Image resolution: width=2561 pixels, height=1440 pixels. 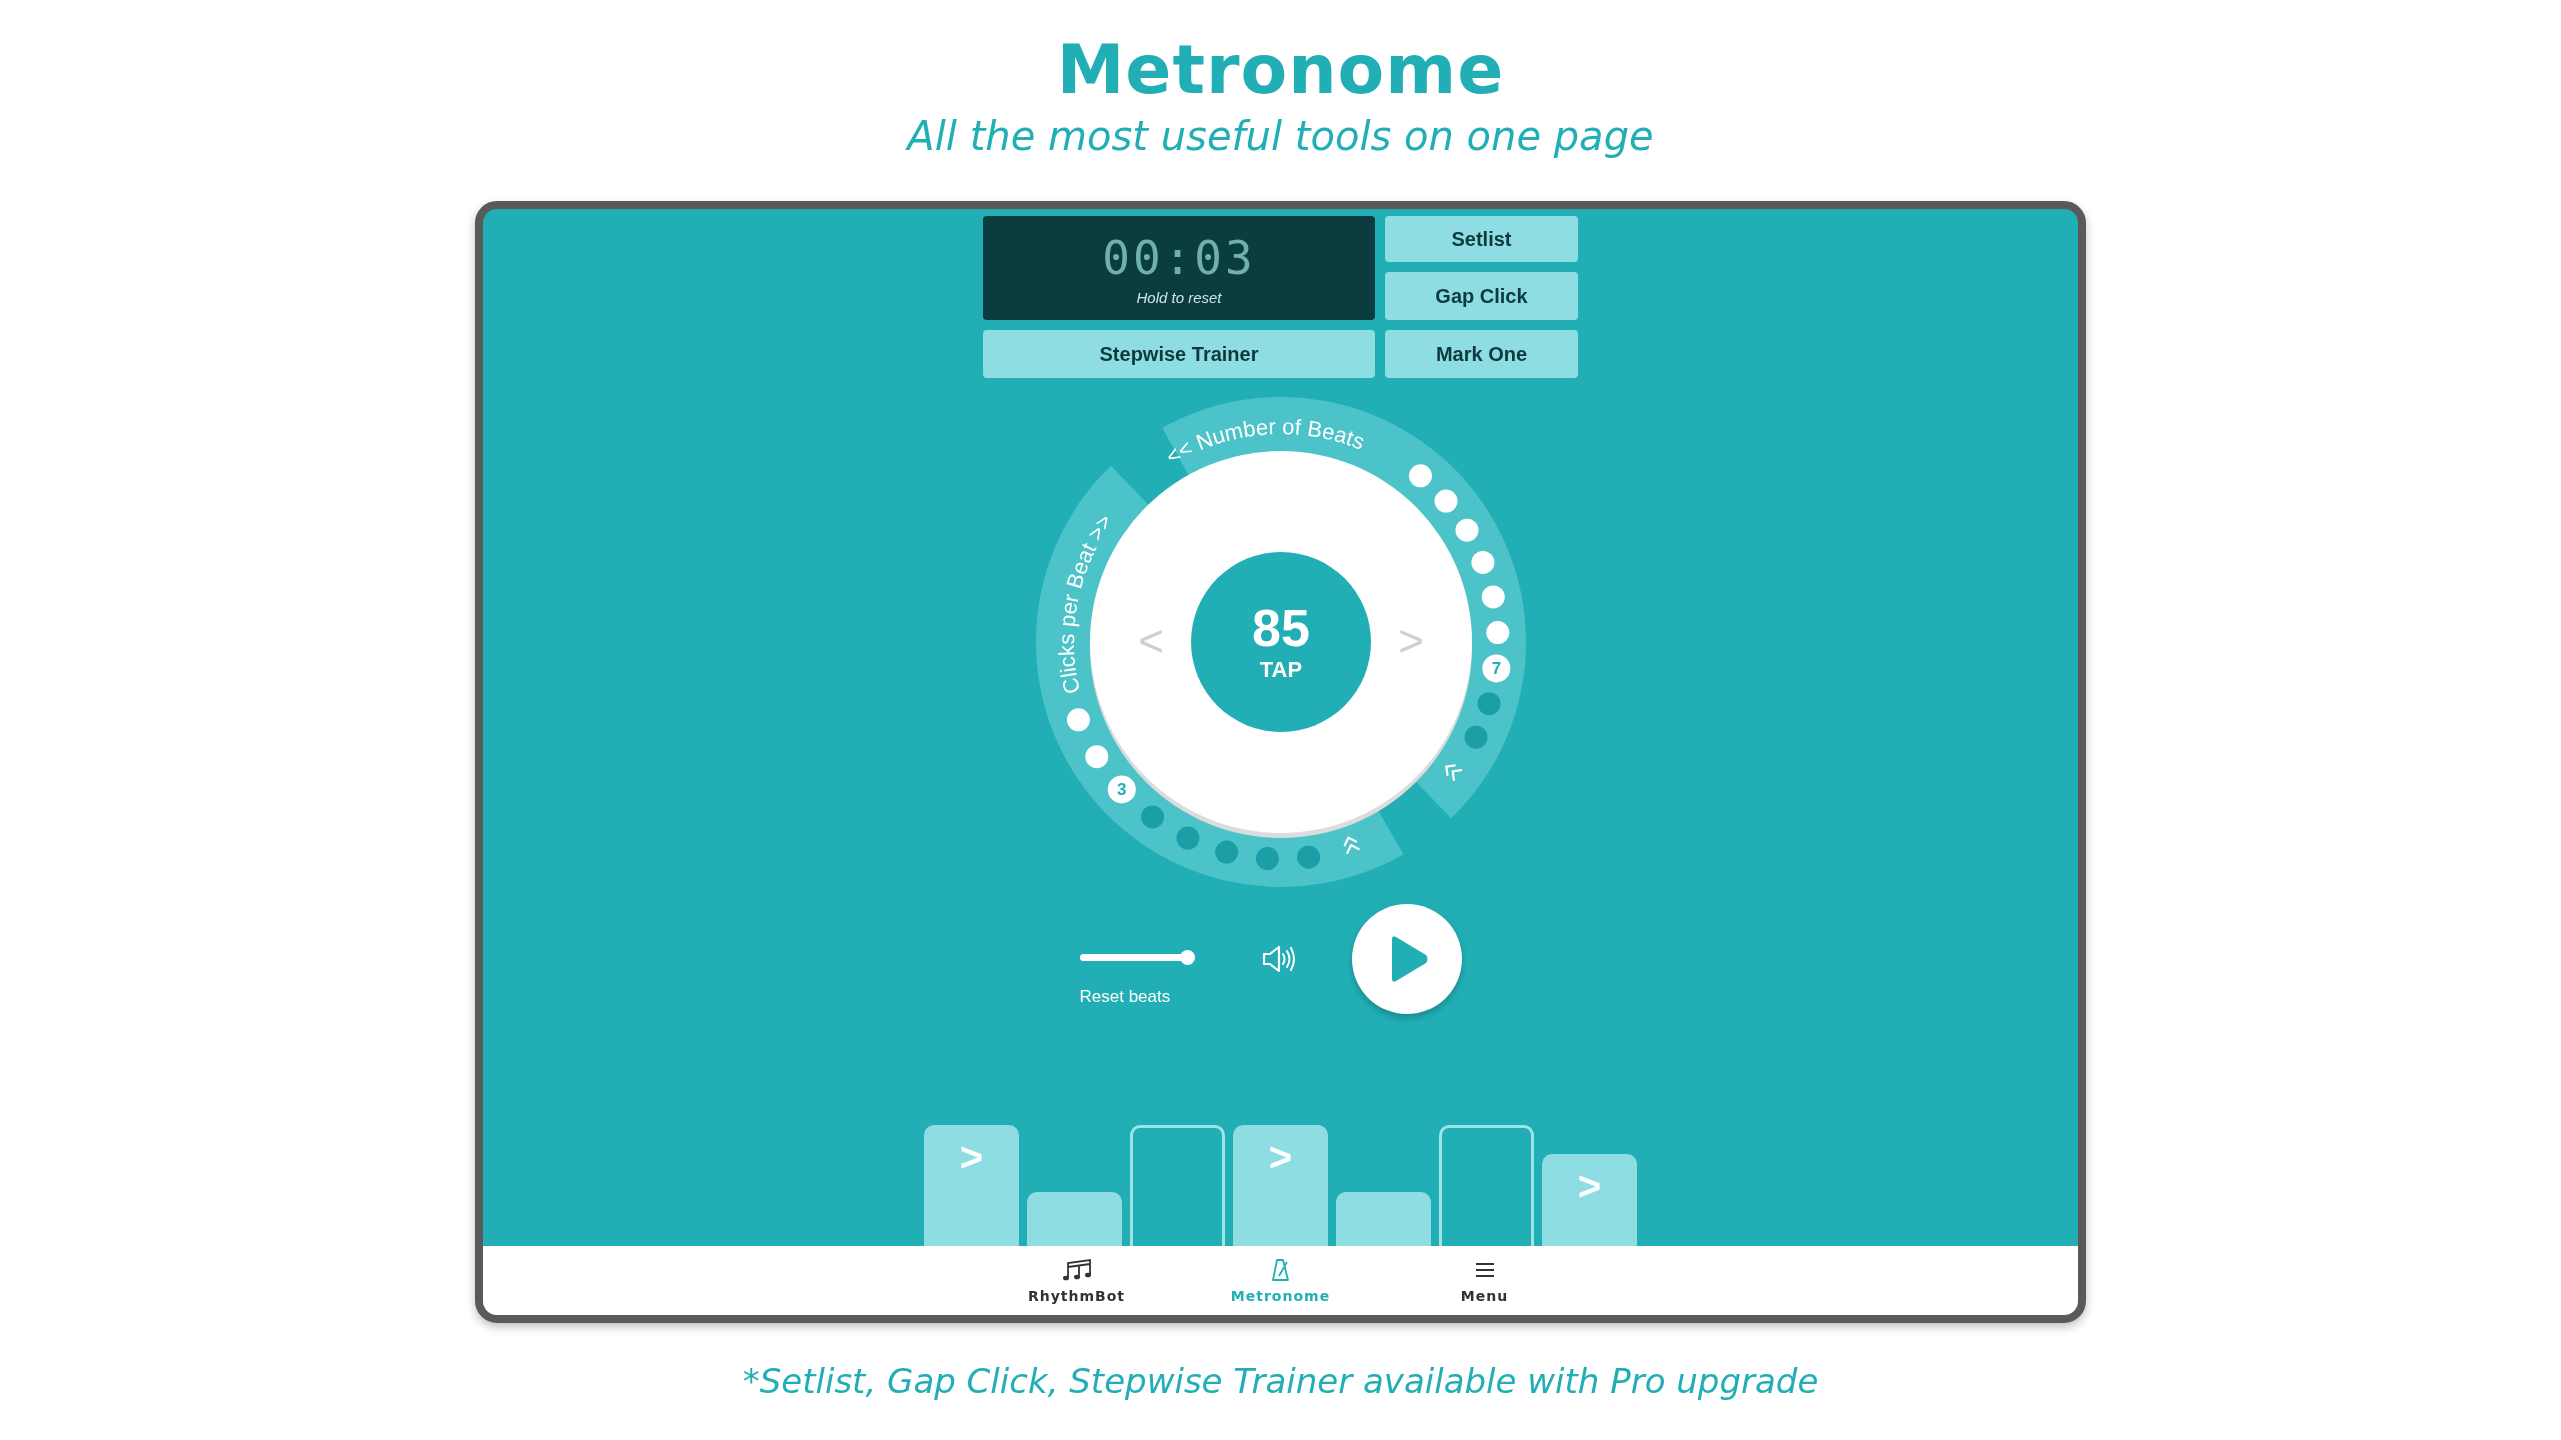 I want to click on nav-tab: RhythmBot, so click(x=1076, y=1280).